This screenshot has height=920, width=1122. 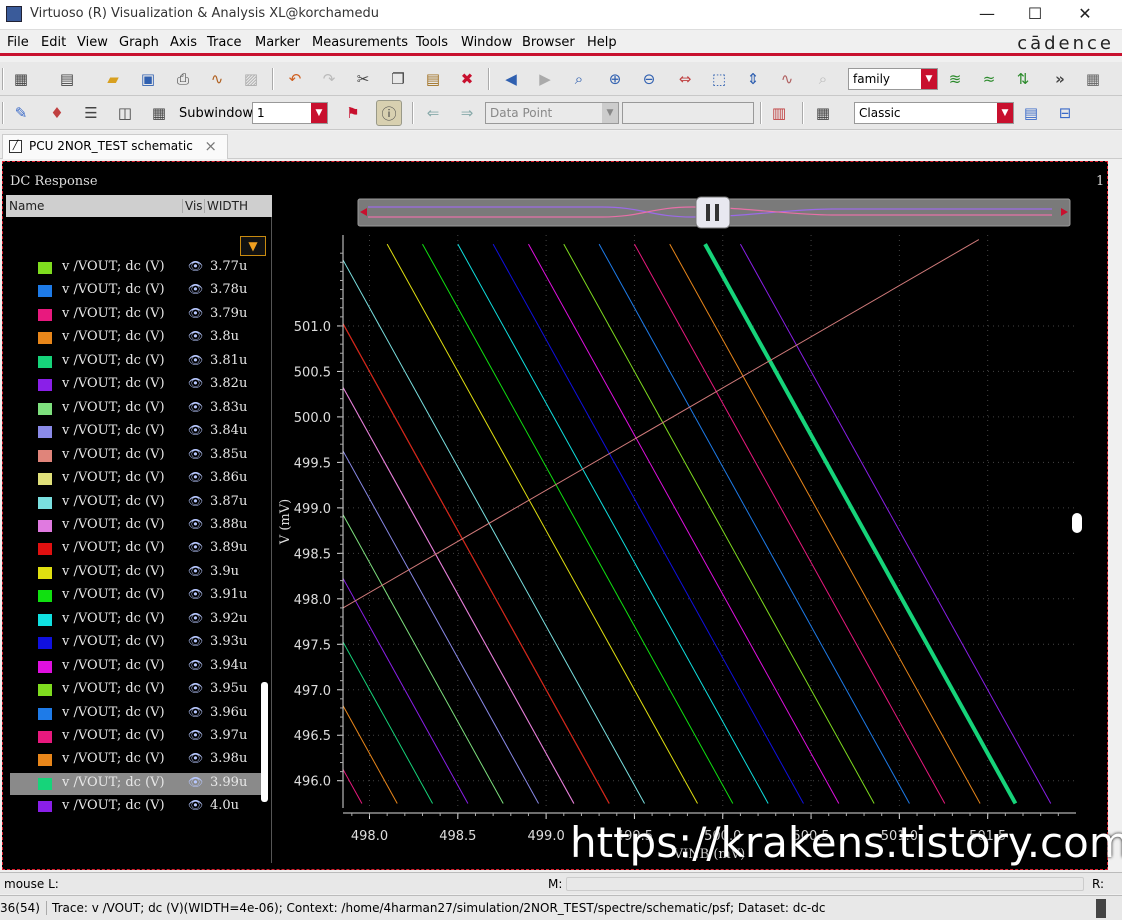 I want to click on waveform-icon: ∿, so click(x=217, y=79).